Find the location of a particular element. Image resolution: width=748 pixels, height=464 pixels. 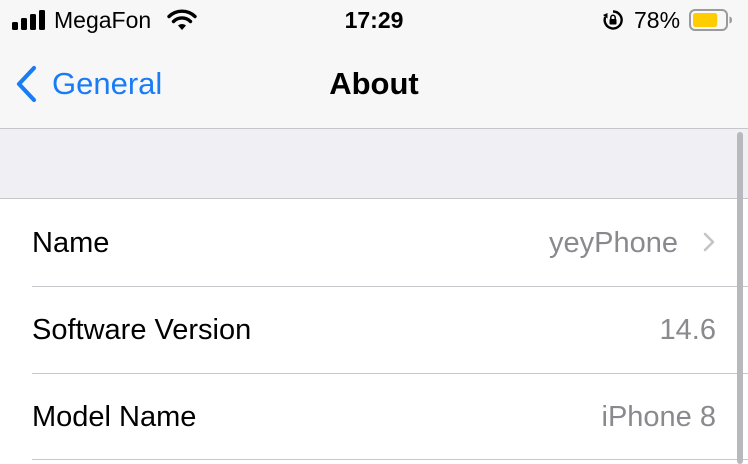

wifi-icon is located at coordinates (182, 19).